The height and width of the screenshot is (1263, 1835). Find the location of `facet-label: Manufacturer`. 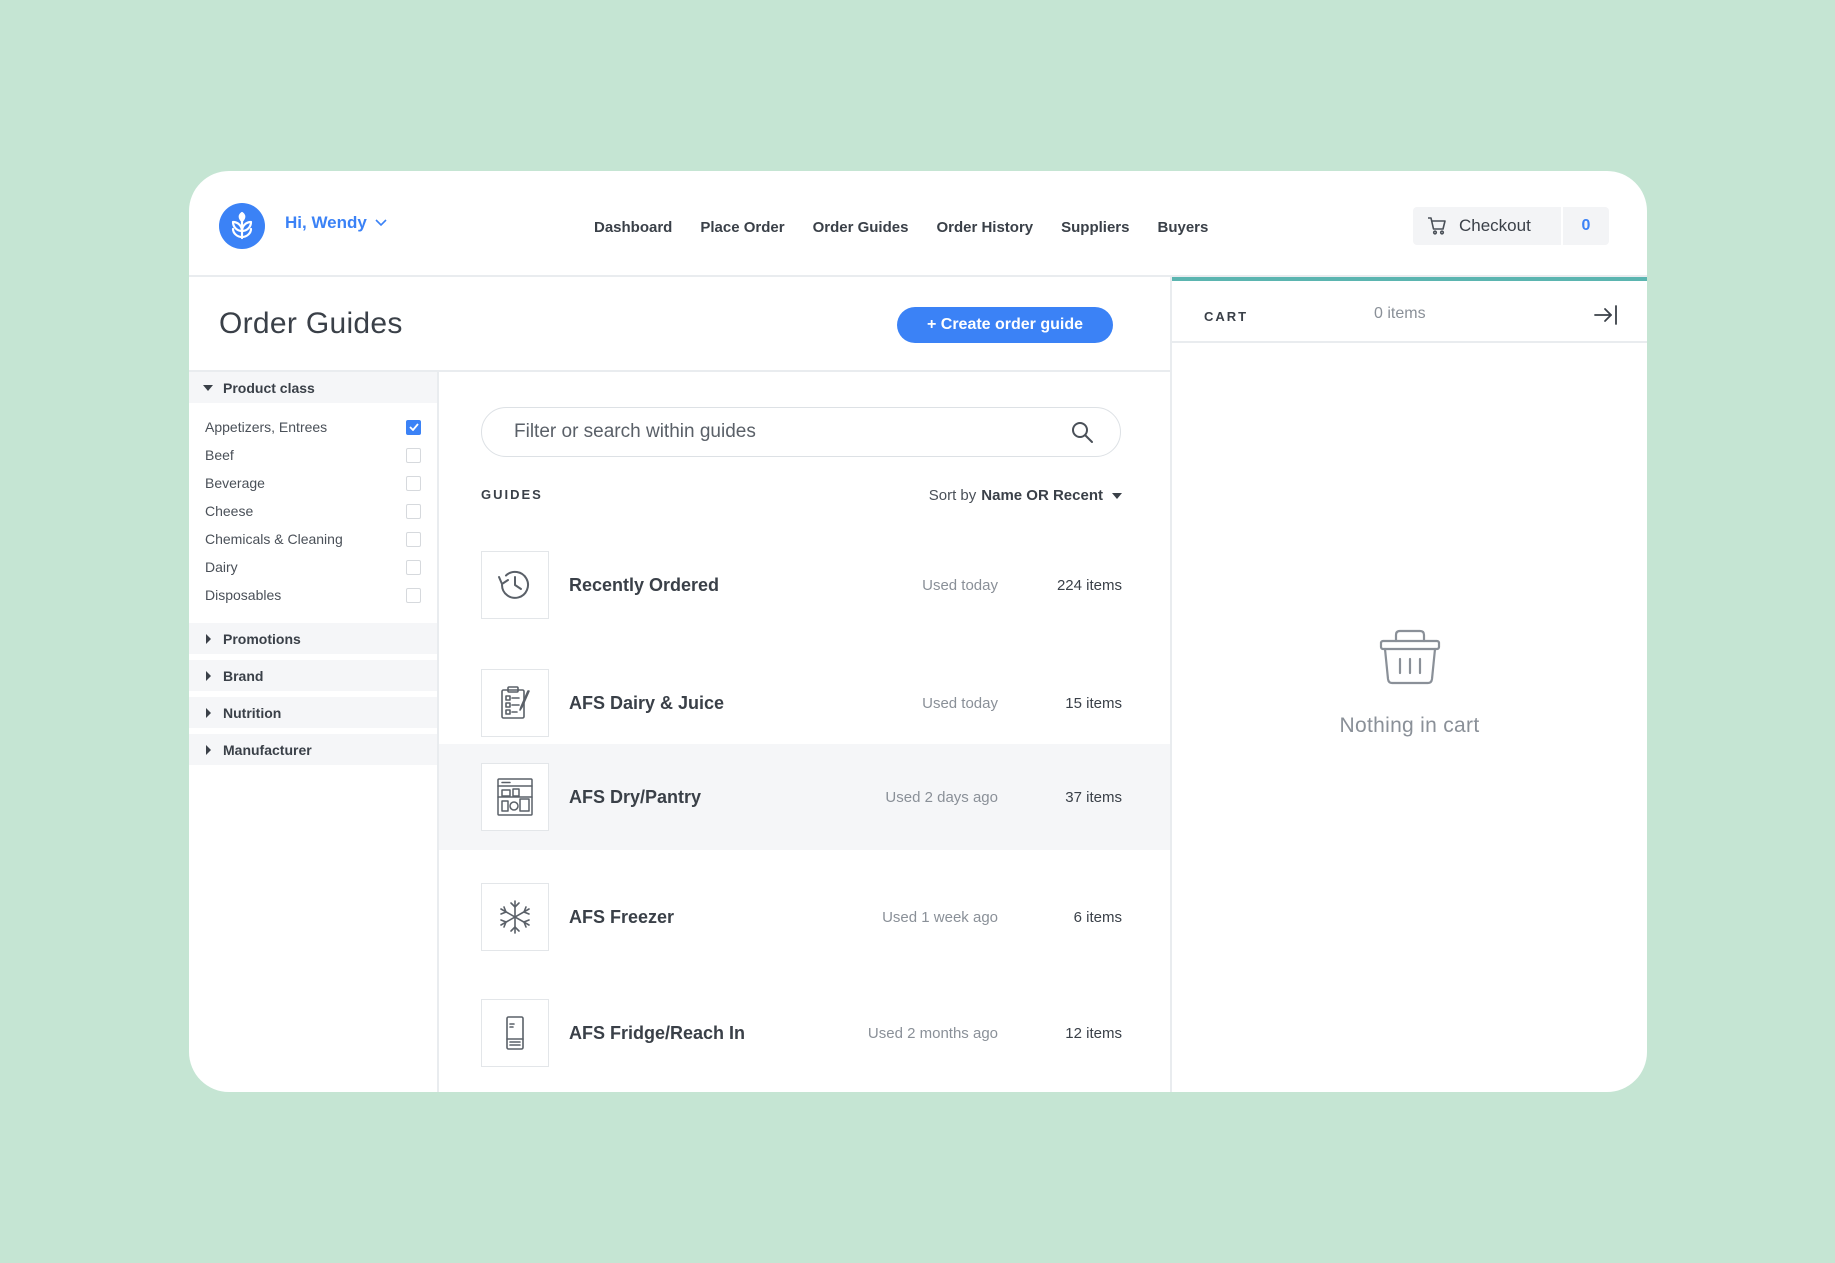

facet-label: Manufacturer is located at coordinates (267, 749).